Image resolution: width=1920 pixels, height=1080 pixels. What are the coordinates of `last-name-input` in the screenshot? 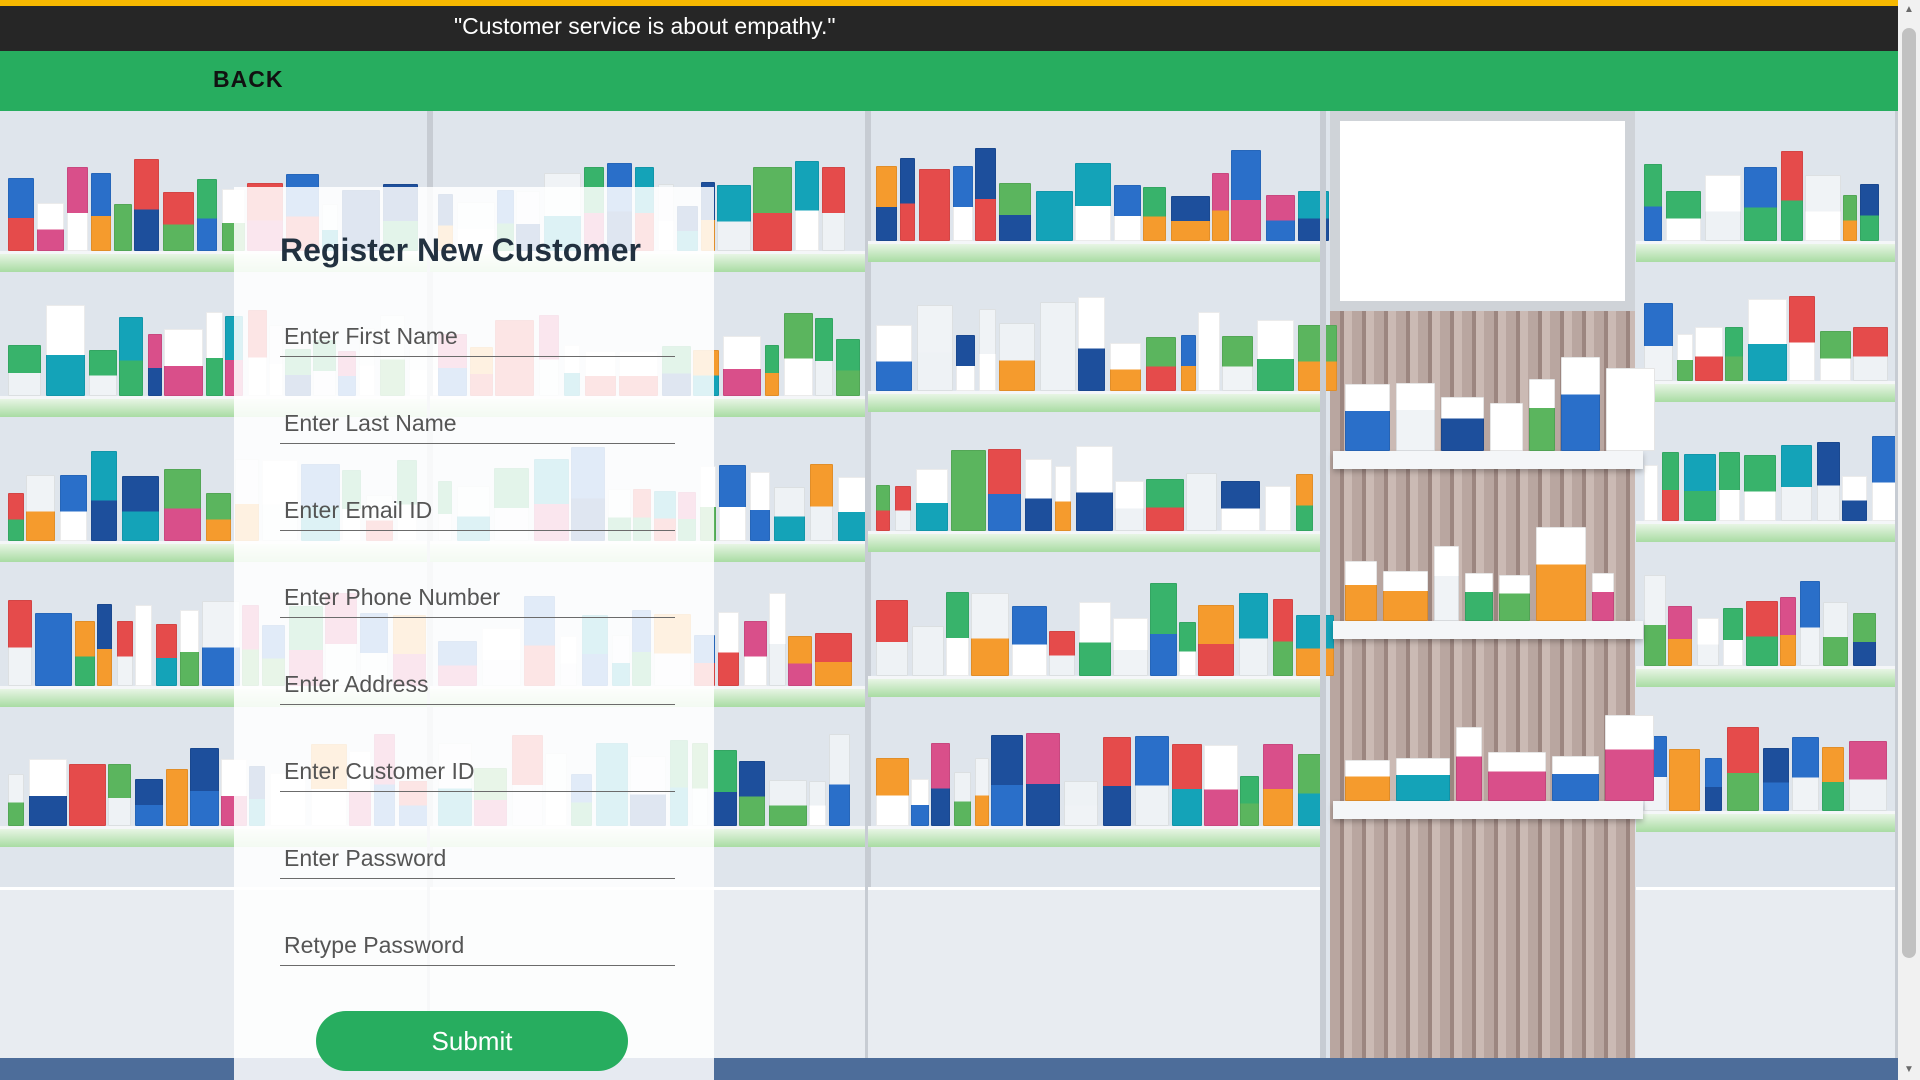 It's located at (477, 424).